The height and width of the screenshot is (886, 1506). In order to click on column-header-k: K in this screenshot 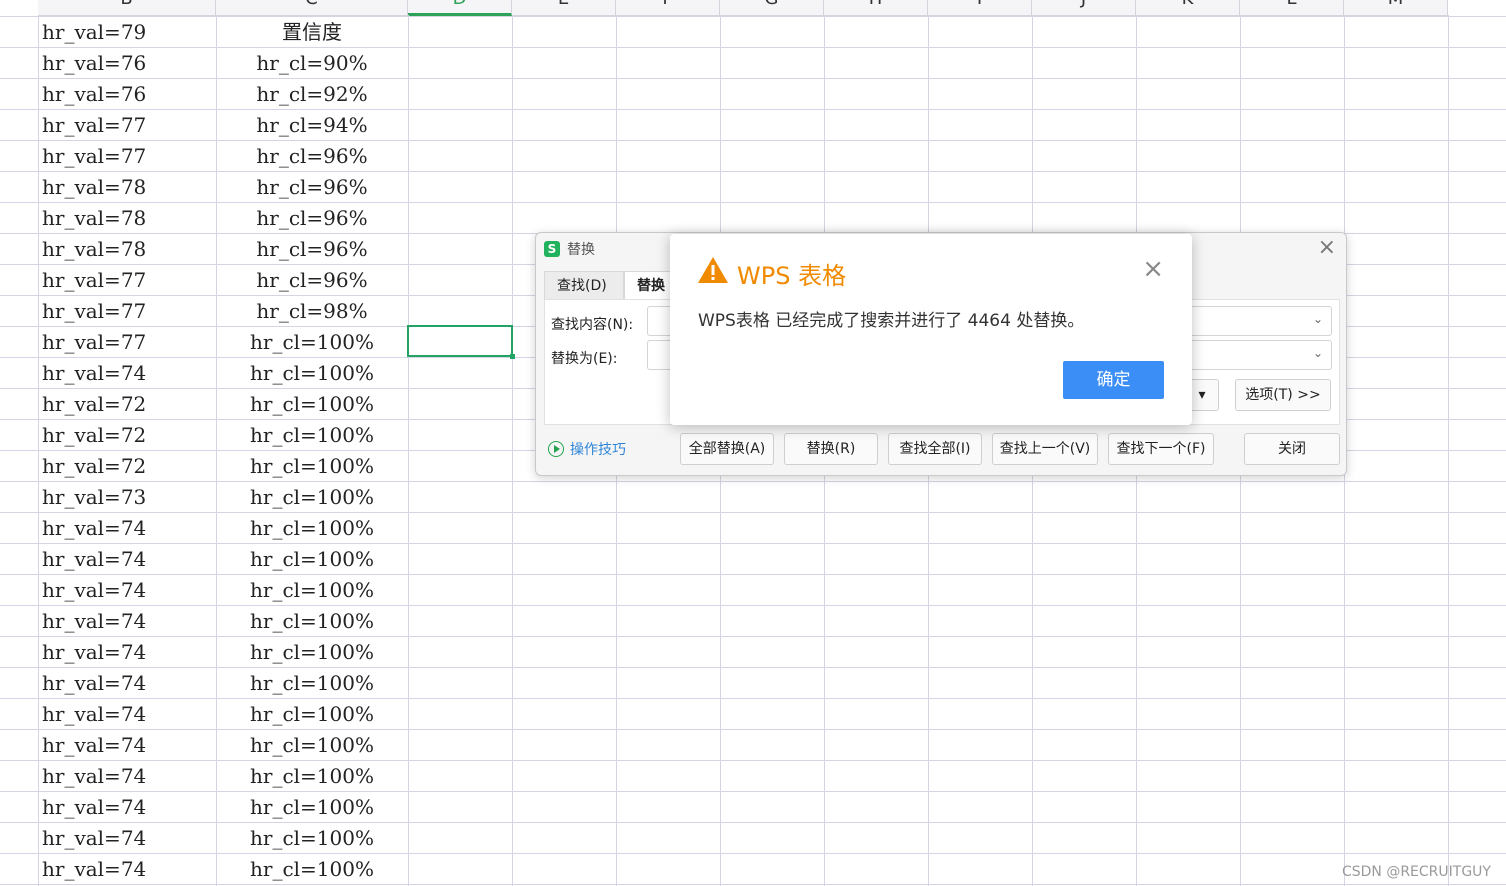, I will do `click(1188, 8)`.